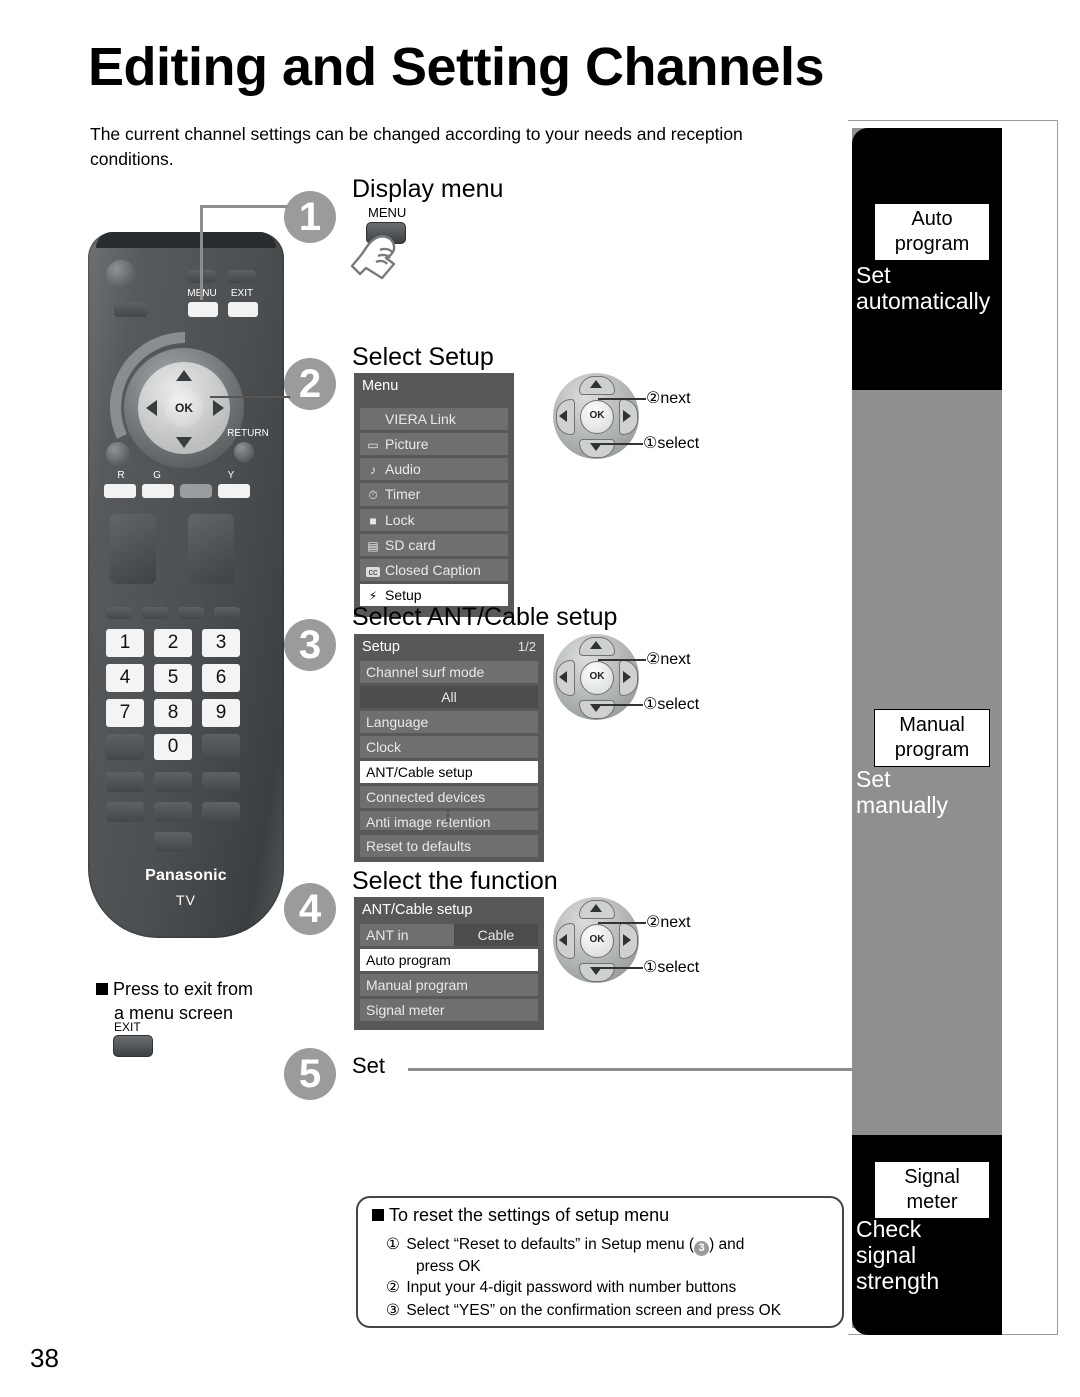 The width and height of the screenshot is (1080, 1397). I want to click on reset-note-item-1-number: ①, so click(393, 1244).